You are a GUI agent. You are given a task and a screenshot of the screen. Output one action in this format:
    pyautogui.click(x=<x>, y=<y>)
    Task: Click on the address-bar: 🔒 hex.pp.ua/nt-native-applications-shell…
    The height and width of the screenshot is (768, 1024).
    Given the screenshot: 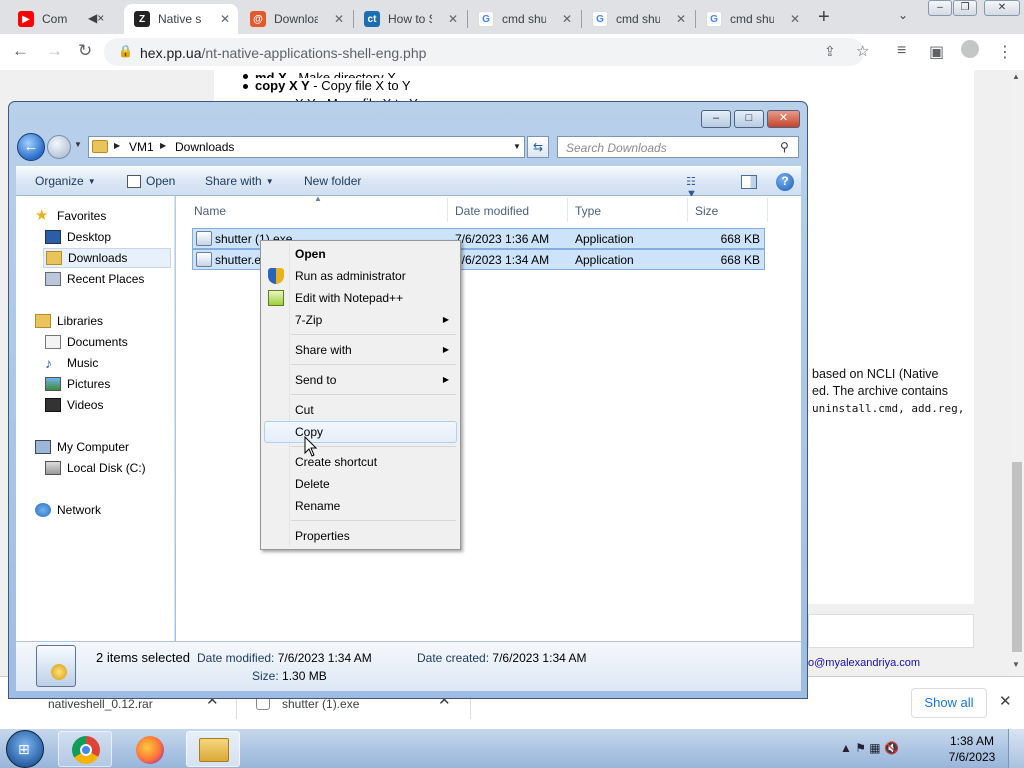 What is the action you would take?
    pyautogui.click(x=486, y=52)
    